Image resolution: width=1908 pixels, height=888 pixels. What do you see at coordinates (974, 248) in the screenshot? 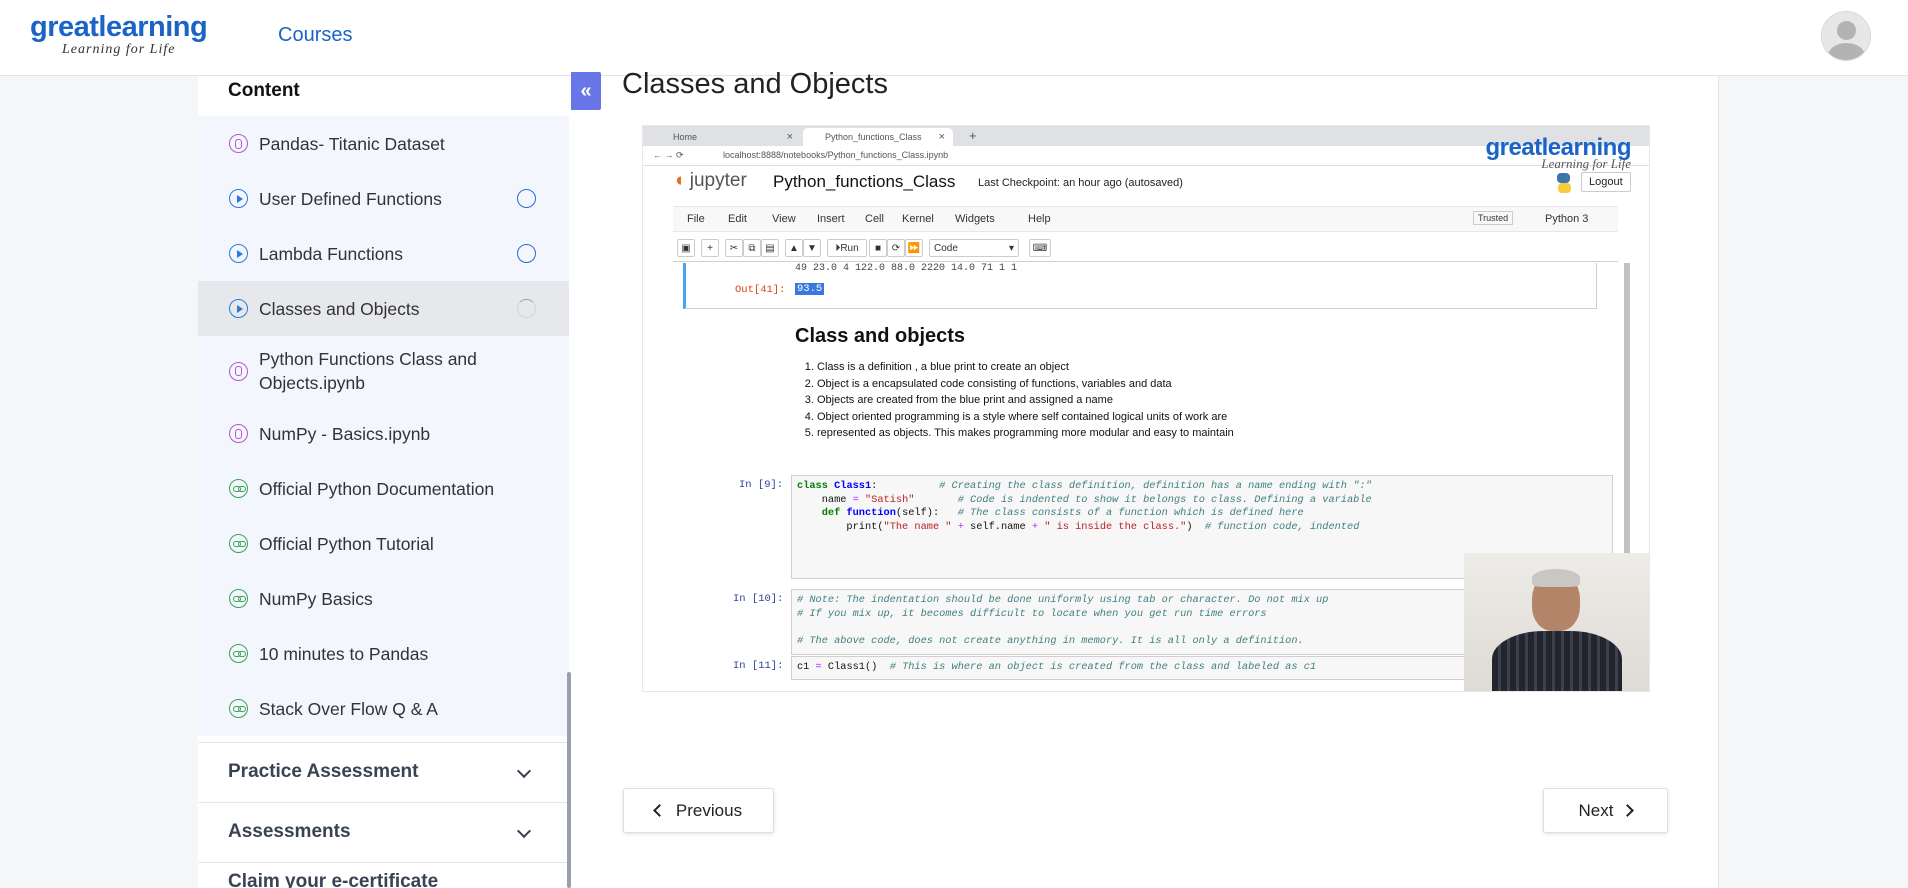
I see `cell-type-select: Code ▾` at bounding box center [974, 248].